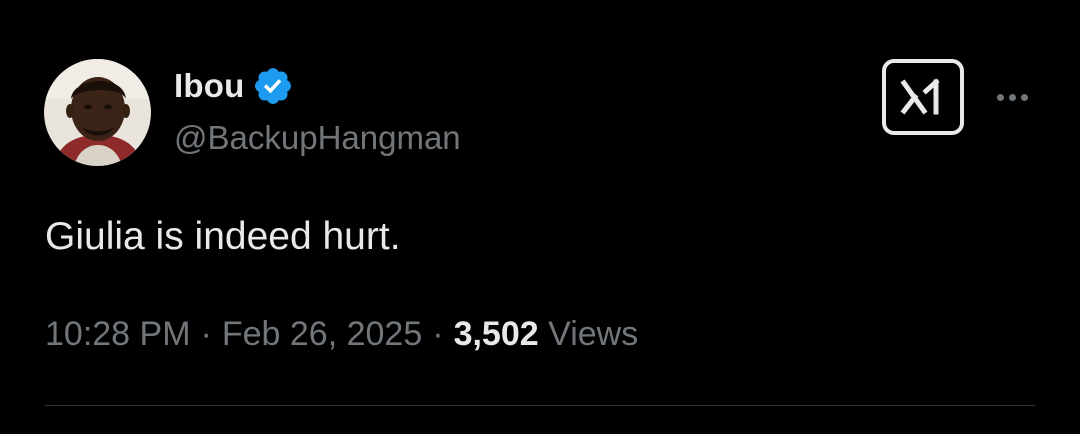 The image size is (1080, 434). Describe the element at coordinates (223, 236) in the screenshot. I see `tweet-text: Giulia is indeed hurt.` at that location.